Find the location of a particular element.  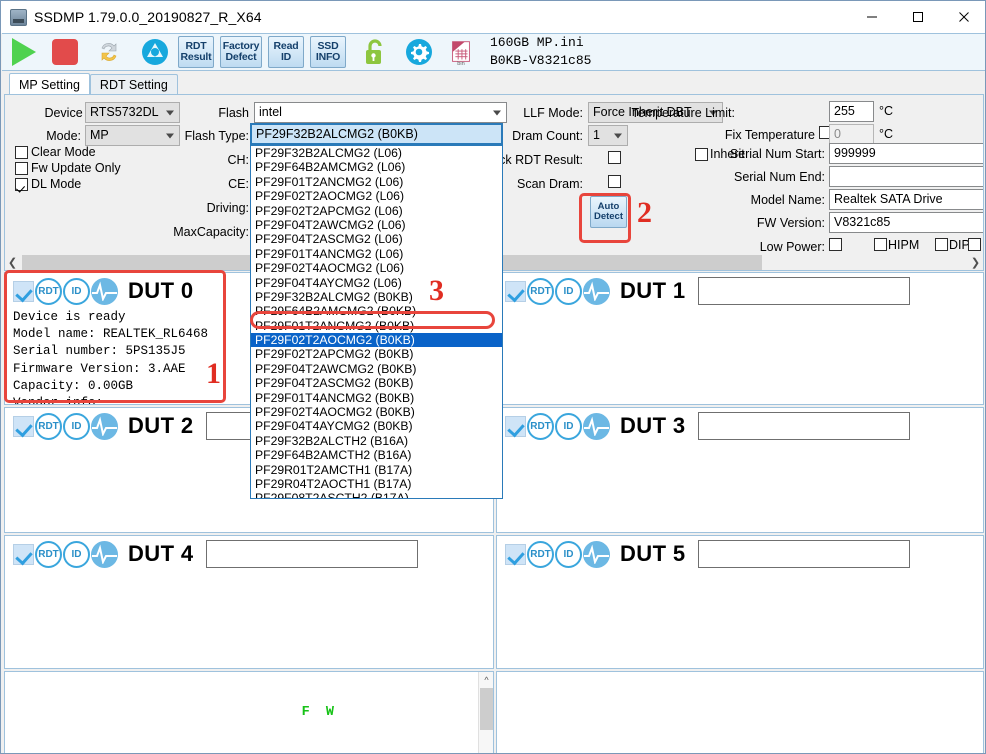

dut-5-input is located at coordinates (803, 554).